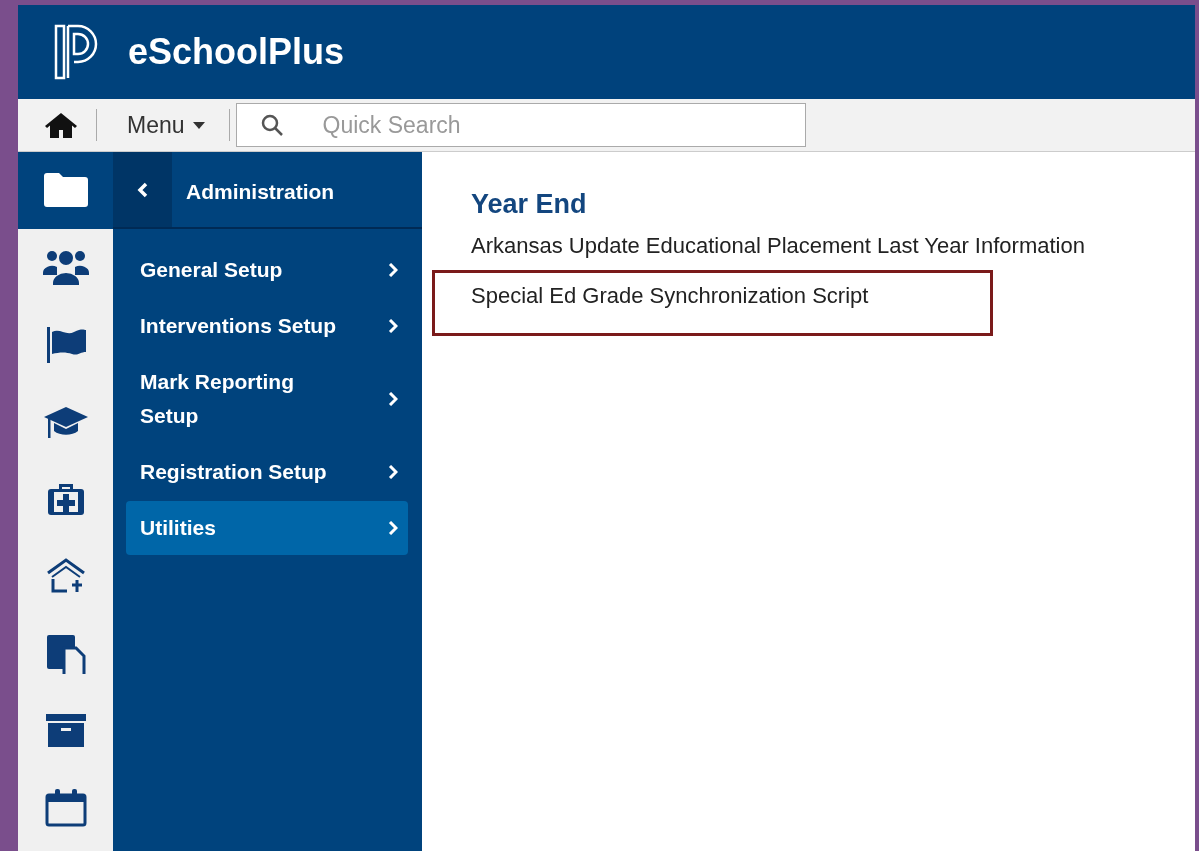 This screenshot has width=1199, height=851. What do you see at coordinates (267, 472) in the screenshot?
I see `menu-item: Registration Setup` at bounding box center [267, 472].